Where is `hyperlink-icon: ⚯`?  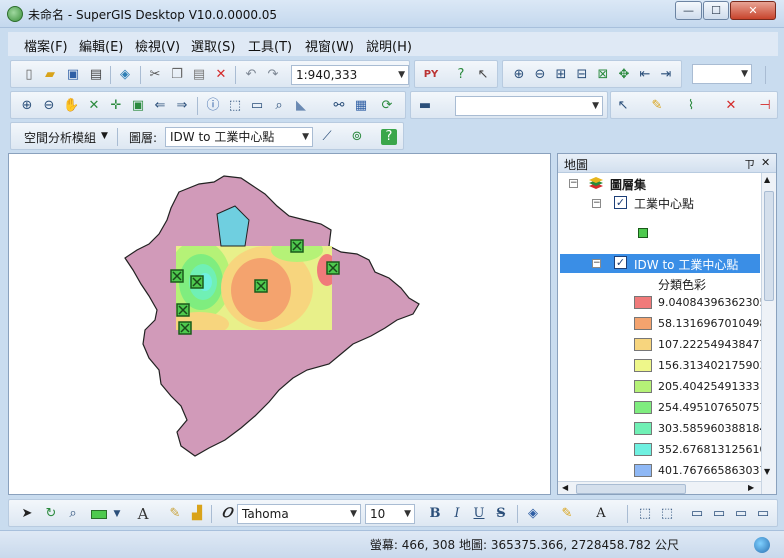
hyperlink-icon: ⚯ is located at coordinates (339, 106).